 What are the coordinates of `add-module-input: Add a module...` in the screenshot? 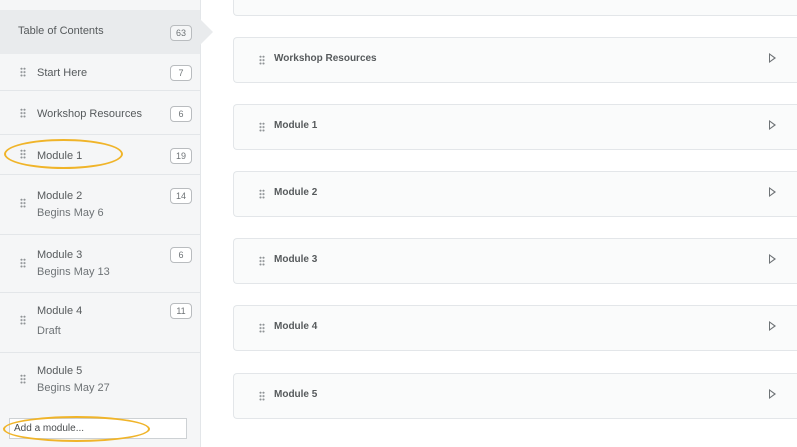 It's located at (98, 428).